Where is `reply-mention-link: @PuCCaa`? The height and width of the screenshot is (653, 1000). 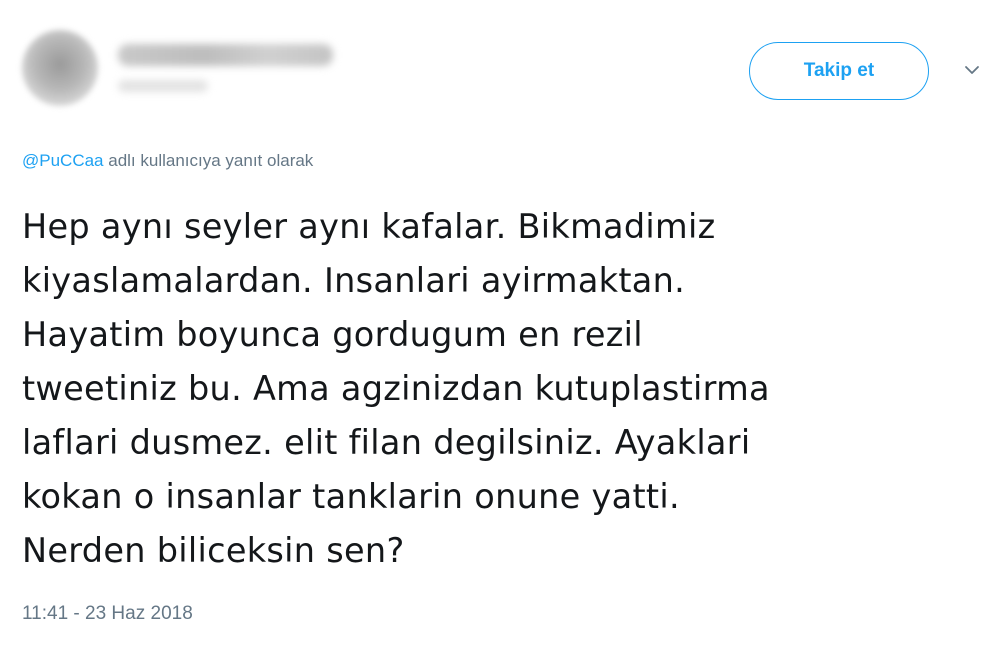
reply-mention-link: @PuCCaa is located at coordinates (63, 160).